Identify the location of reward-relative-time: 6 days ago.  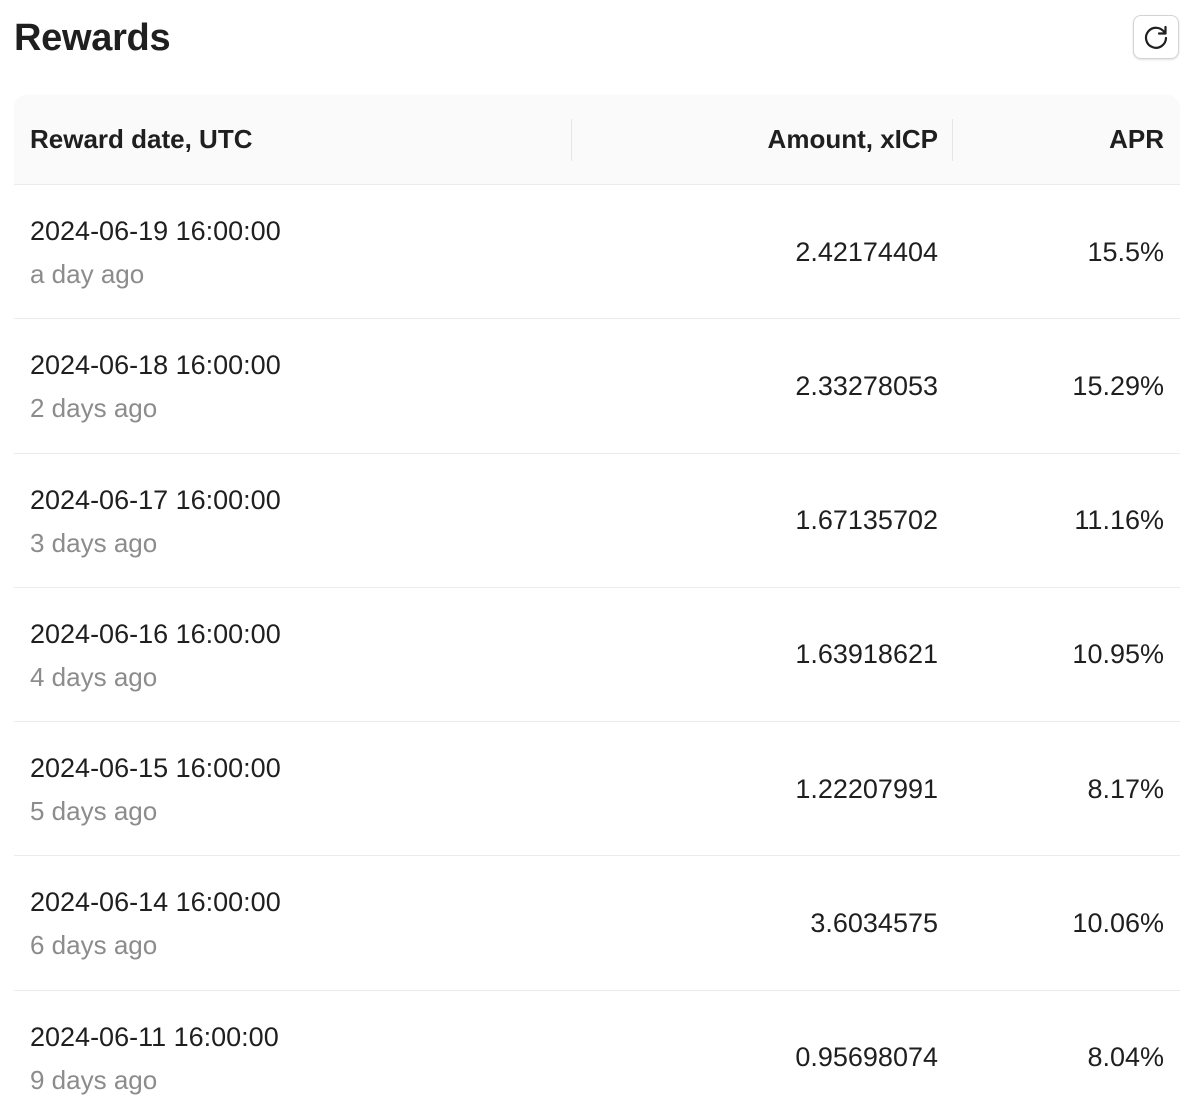
(94, 945).